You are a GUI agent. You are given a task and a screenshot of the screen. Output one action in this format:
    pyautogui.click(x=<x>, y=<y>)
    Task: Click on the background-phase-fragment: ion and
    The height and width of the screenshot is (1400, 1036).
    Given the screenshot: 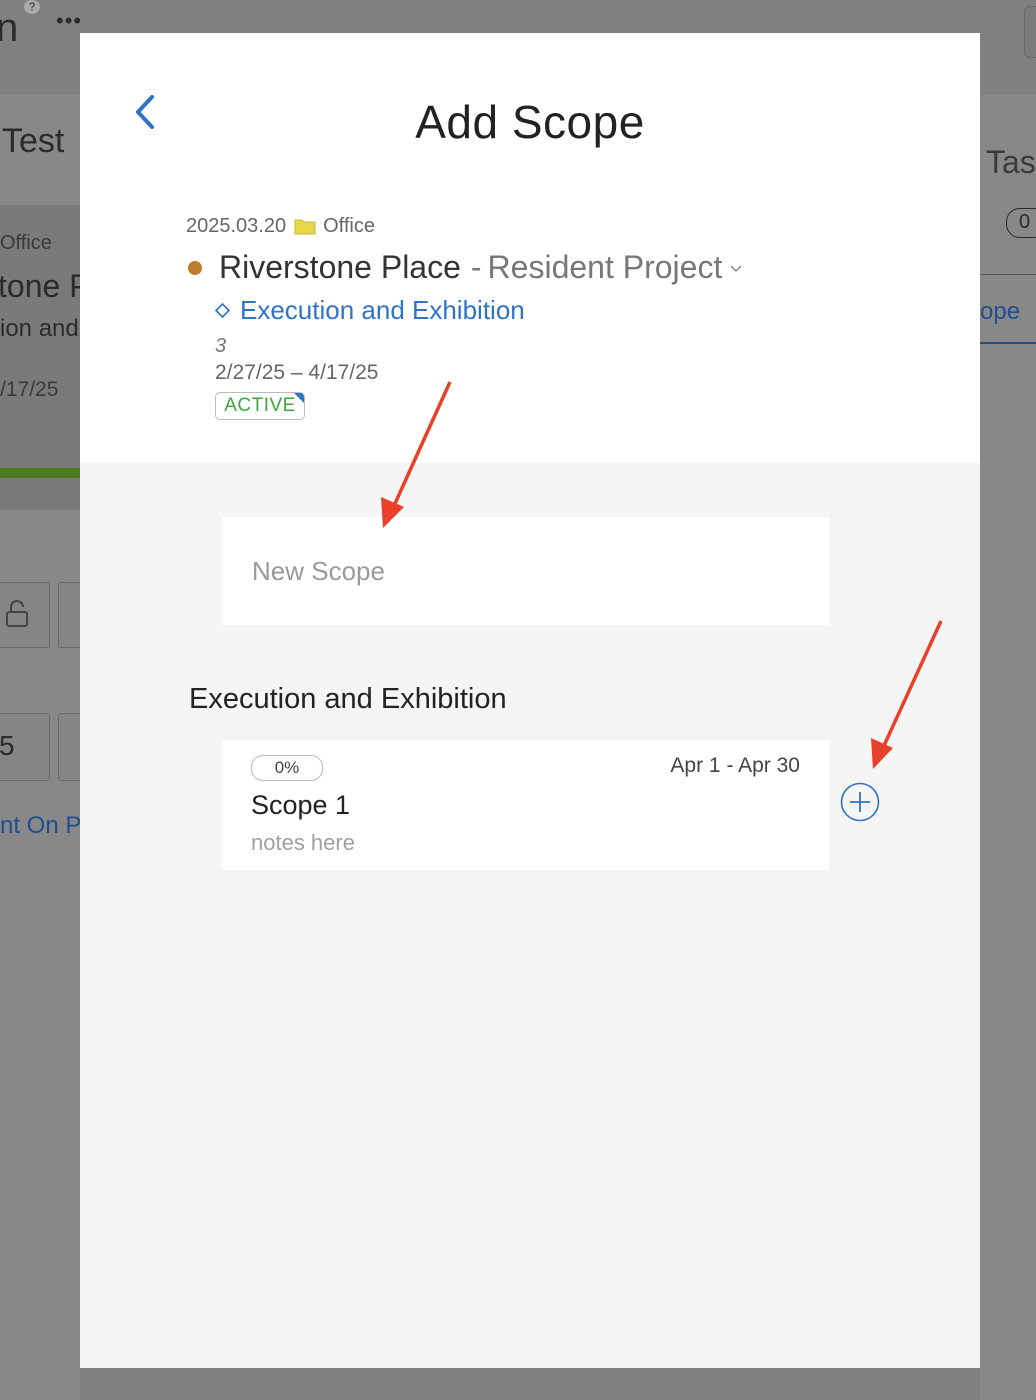 What is the action you would take?
    pyautogui.click(x=39, y=328)
    